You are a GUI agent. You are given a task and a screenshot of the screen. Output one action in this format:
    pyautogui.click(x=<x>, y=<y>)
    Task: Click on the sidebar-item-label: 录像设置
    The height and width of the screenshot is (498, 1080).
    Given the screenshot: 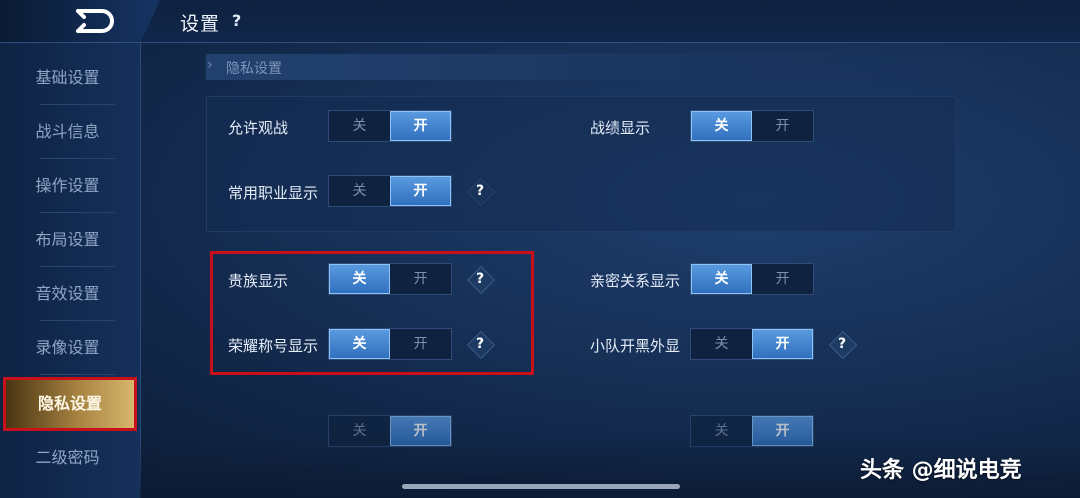 What is the action you would take?
    pyautogui.click(x=67, y=347)
    